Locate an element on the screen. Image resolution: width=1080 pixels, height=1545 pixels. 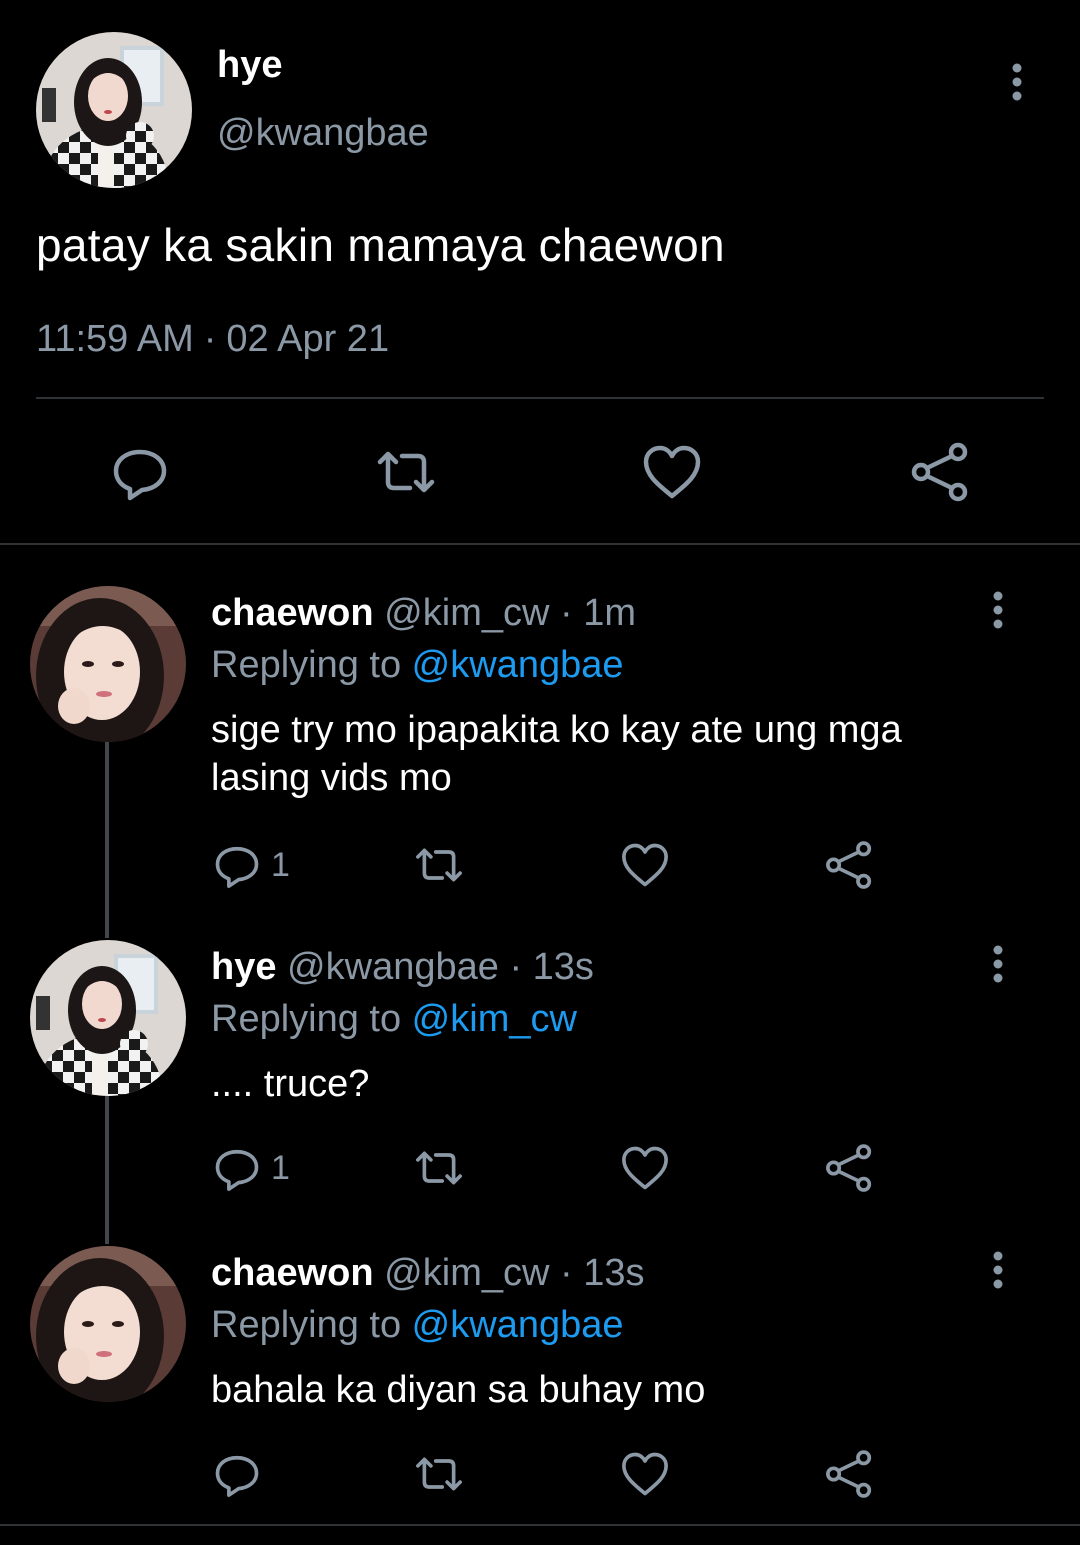
reply-time: 1m is located at coordinates (609, 613).